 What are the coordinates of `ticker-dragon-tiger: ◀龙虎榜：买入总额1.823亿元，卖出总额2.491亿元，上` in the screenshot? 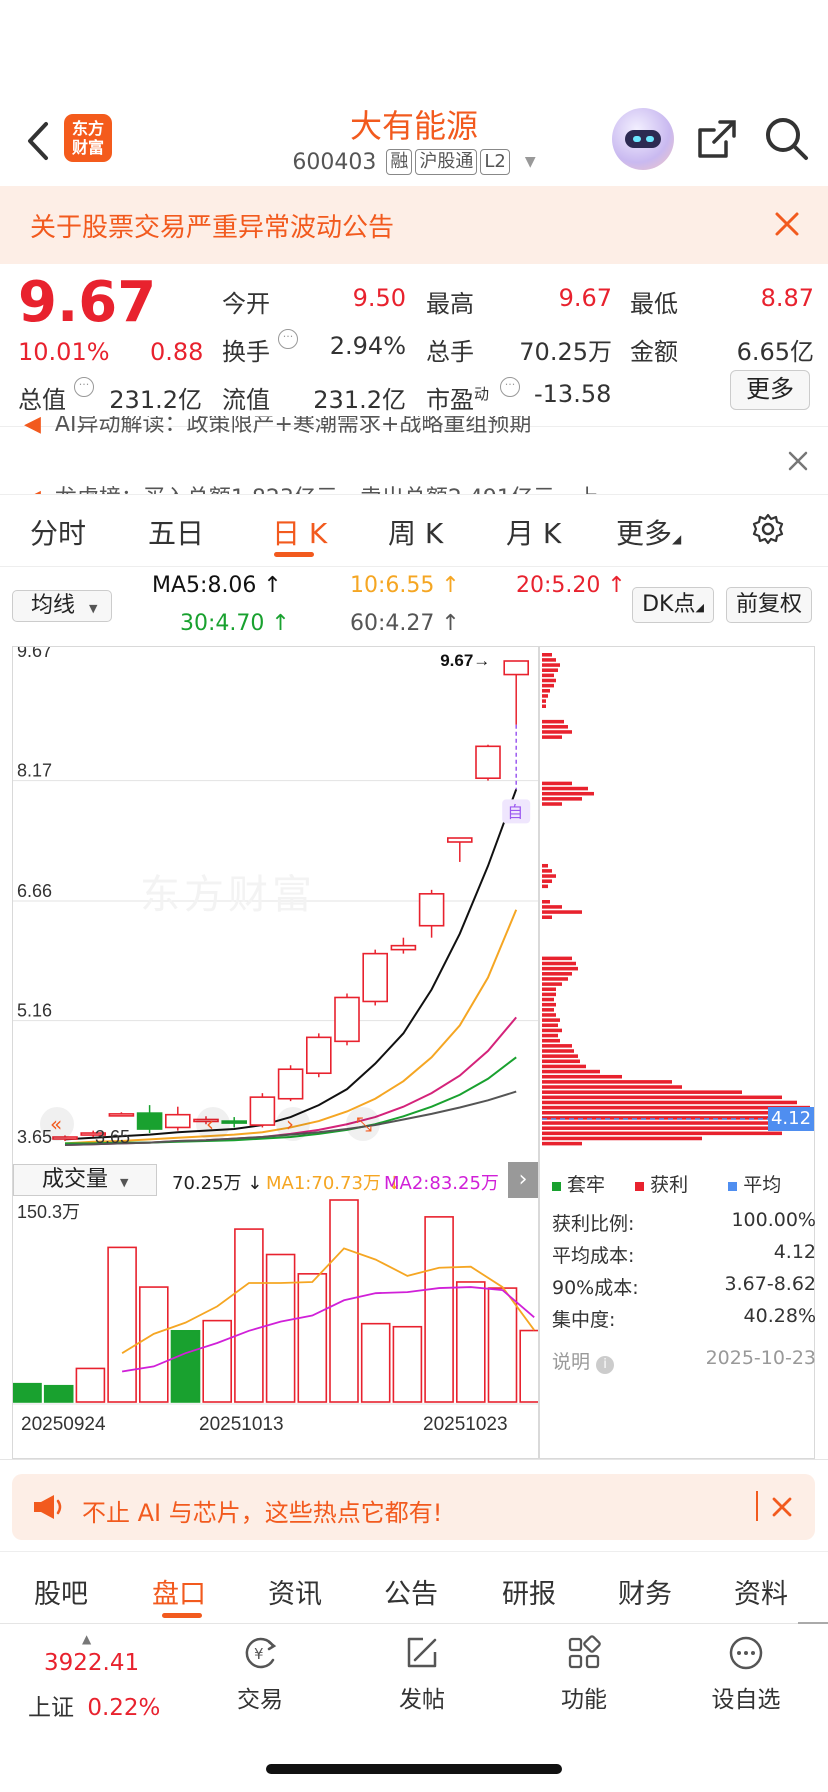 It's located at (394, 487).